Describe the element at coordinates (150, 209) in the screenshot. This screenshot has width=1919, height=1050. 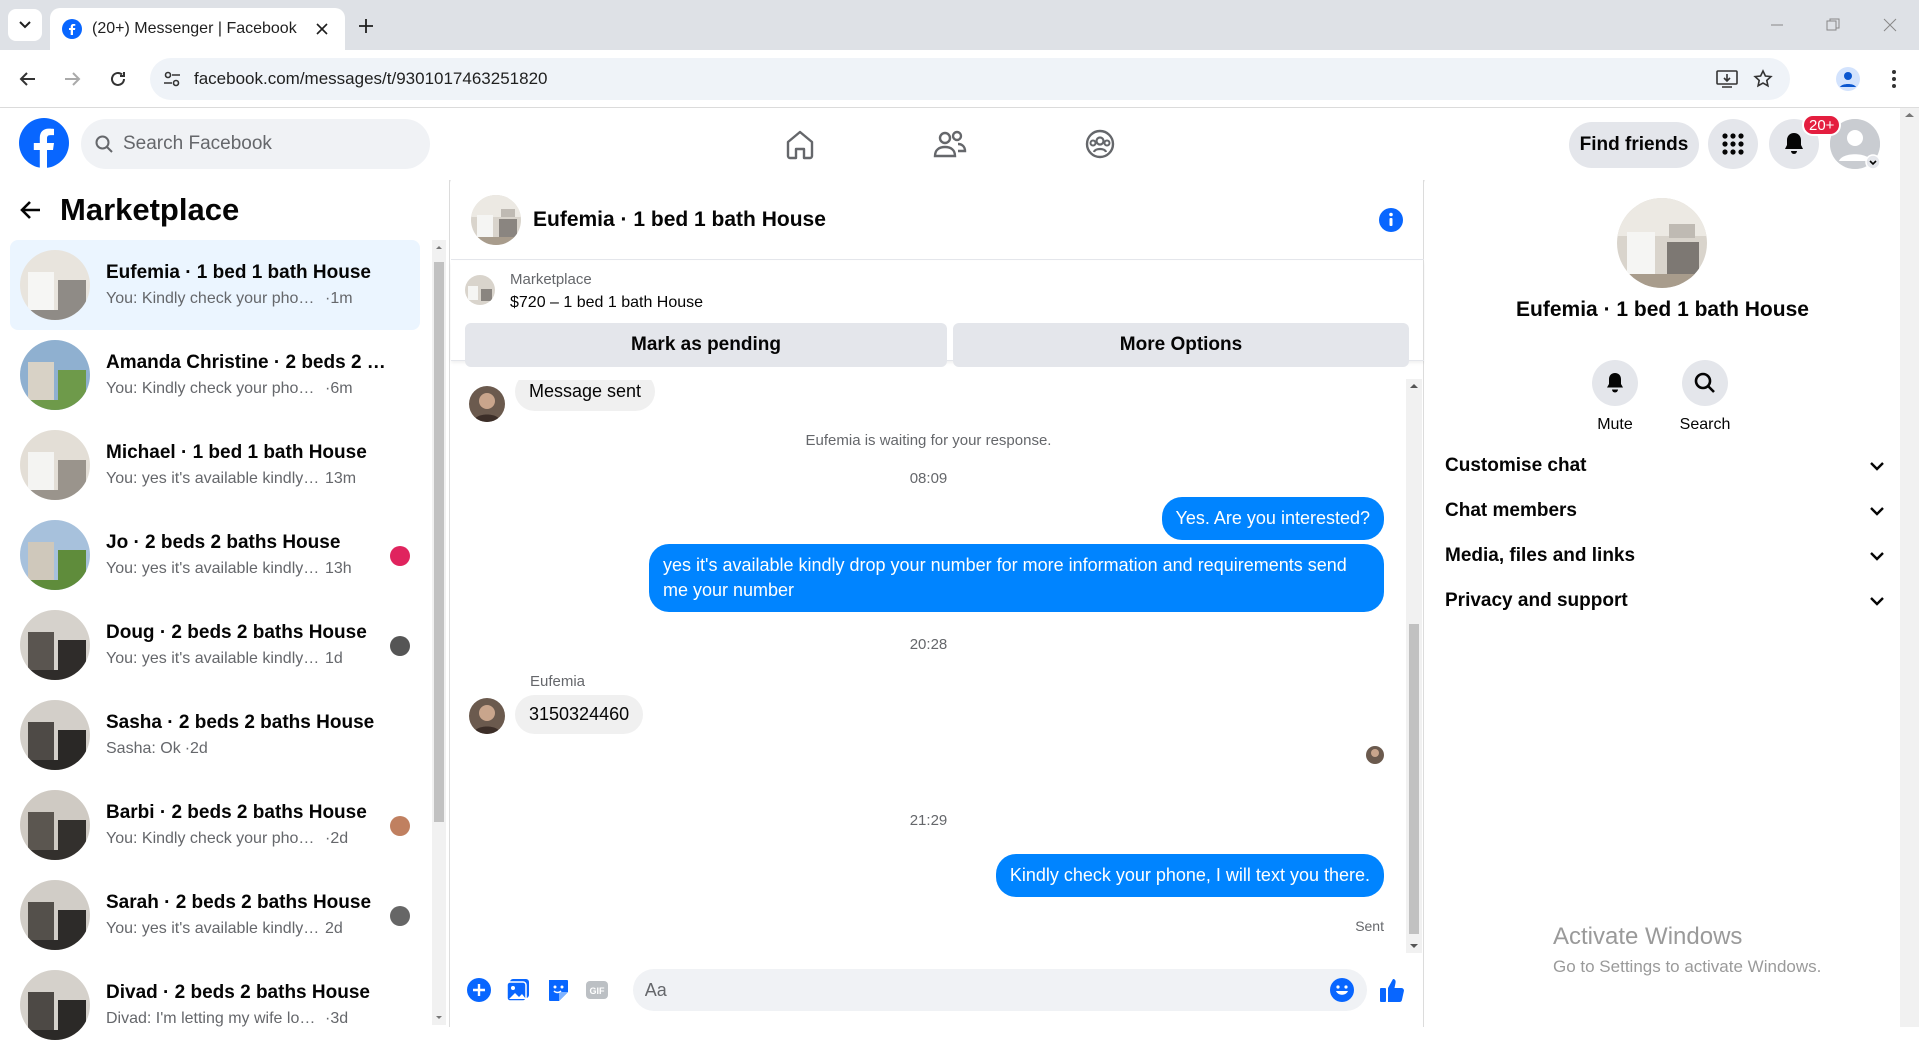
I see `panel-title: Marketplace` at that location.